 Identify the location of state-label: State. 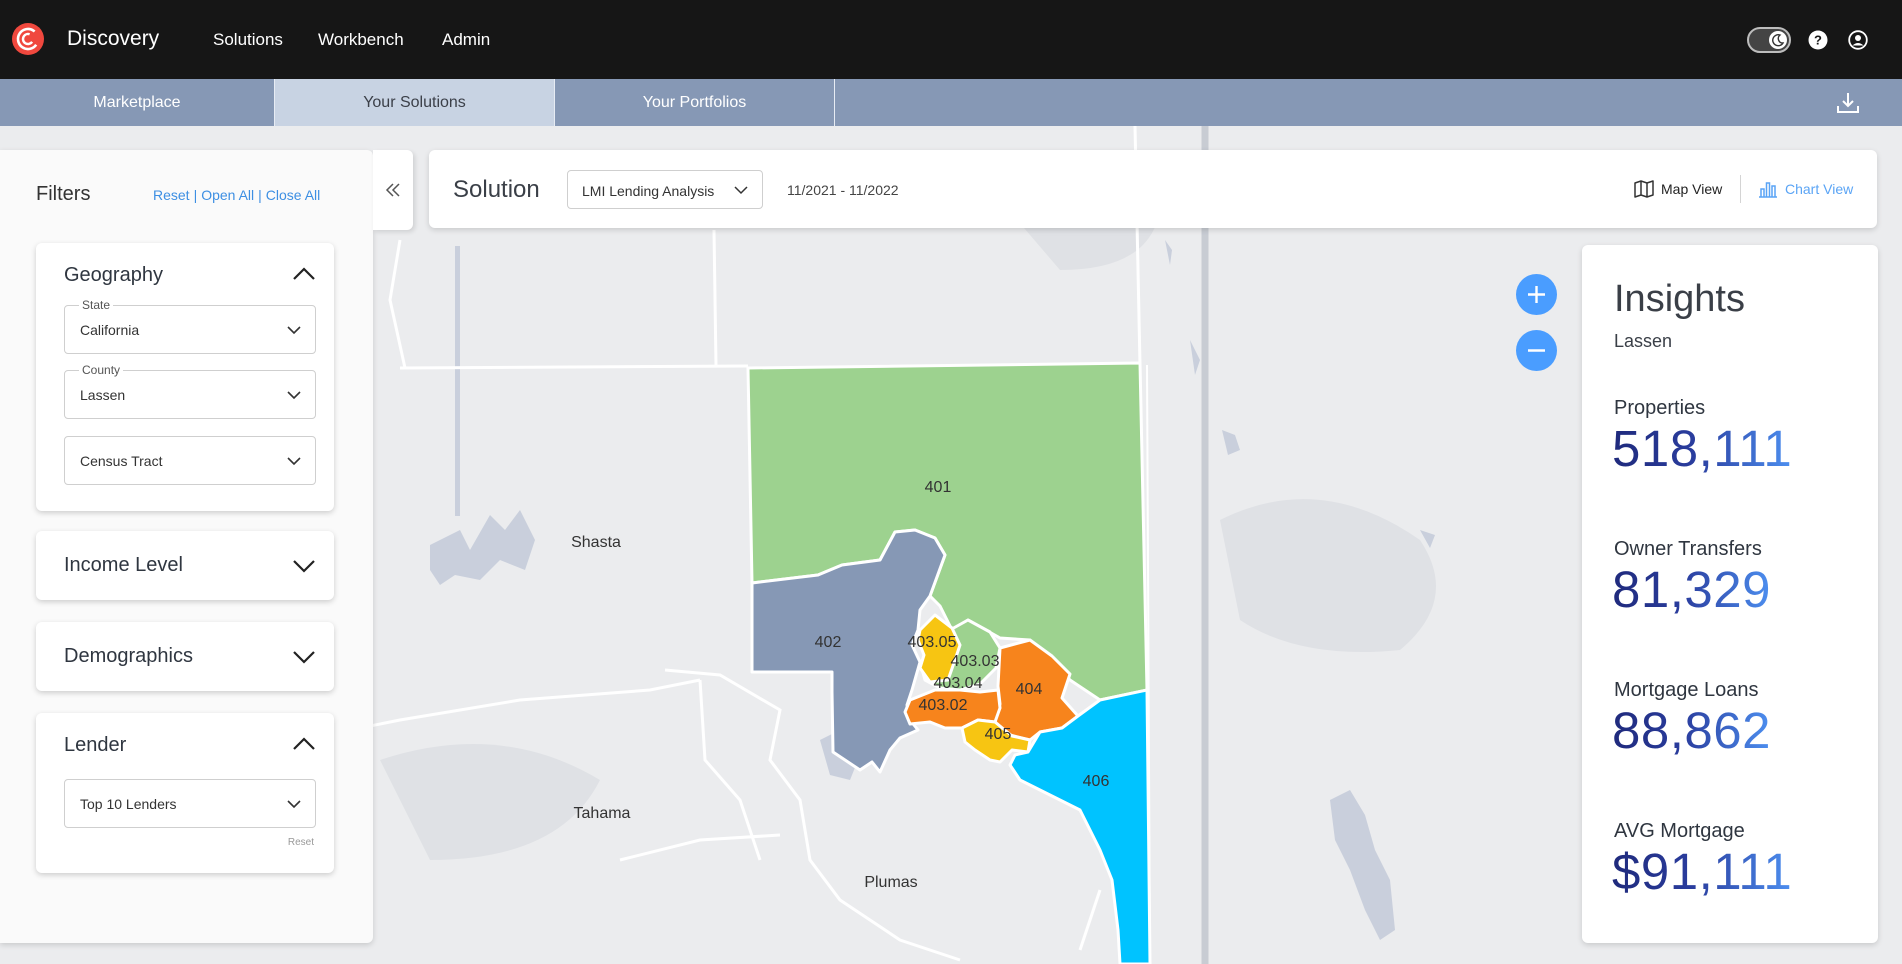
(96, 305).